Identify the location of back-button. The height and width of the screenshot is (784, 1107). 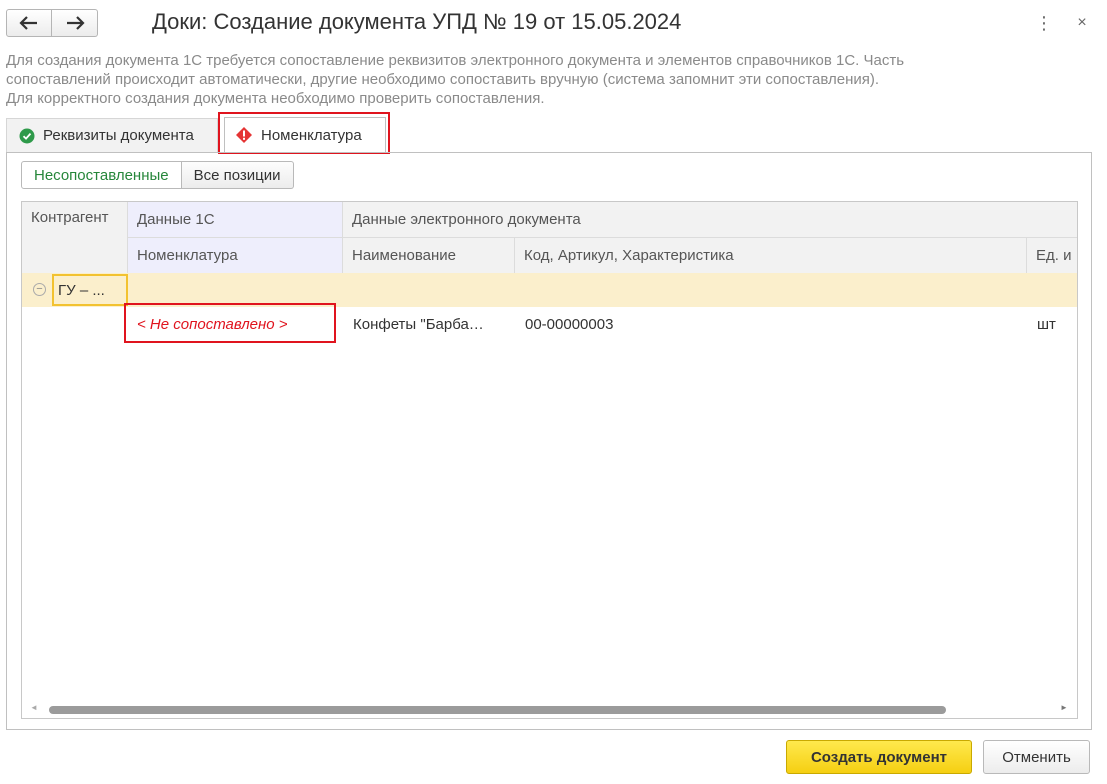
(29, 23).